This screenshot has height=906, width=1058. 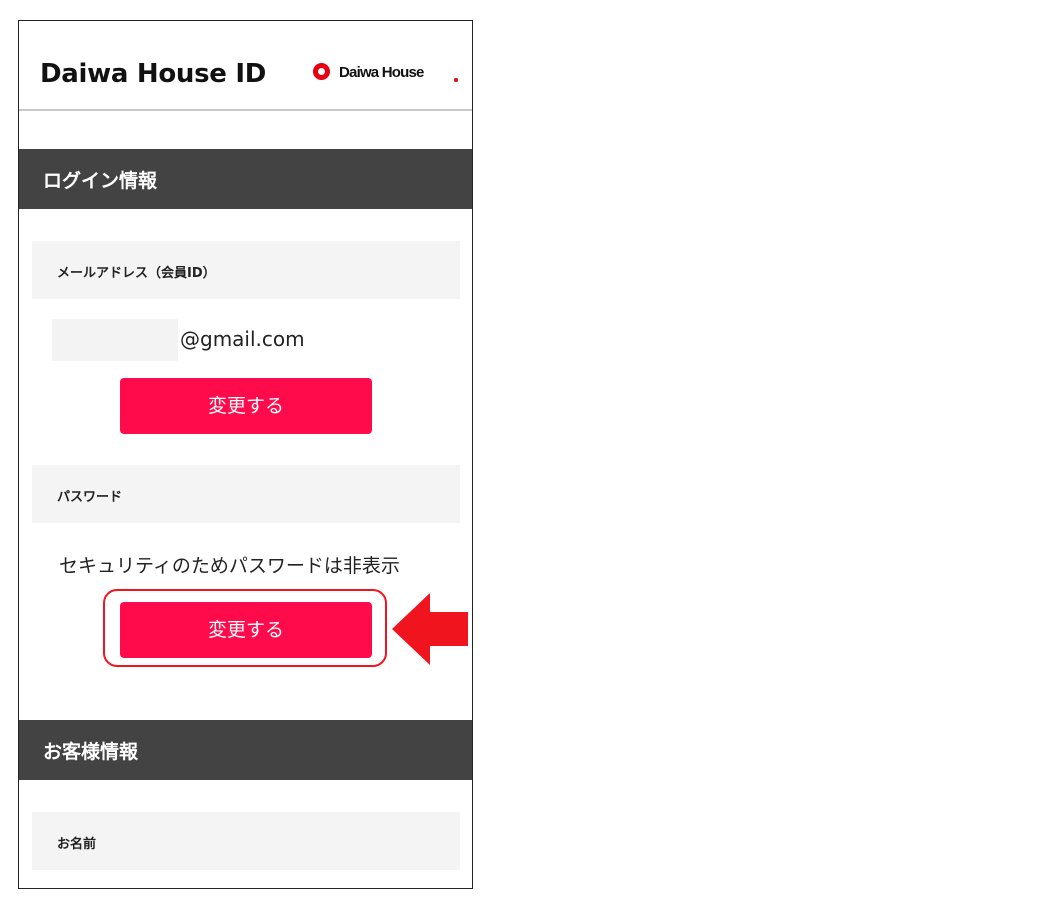 I want to click on left-arrow-icon, so click(x=430, y=629).